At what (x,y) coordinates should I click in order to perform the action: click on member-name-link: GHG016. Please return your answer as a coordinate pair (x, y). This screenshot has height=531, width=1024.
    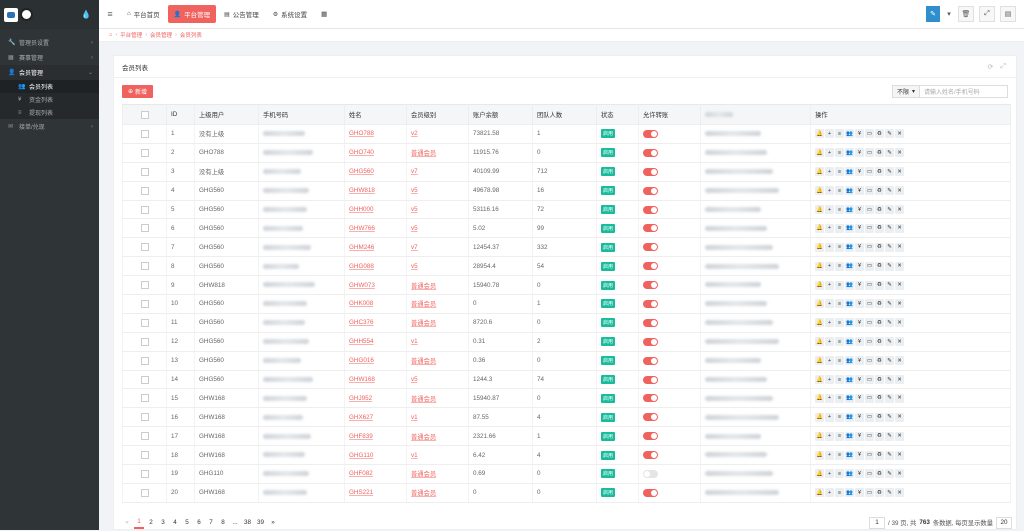
    Looking at the image, I should click on (361, 360).